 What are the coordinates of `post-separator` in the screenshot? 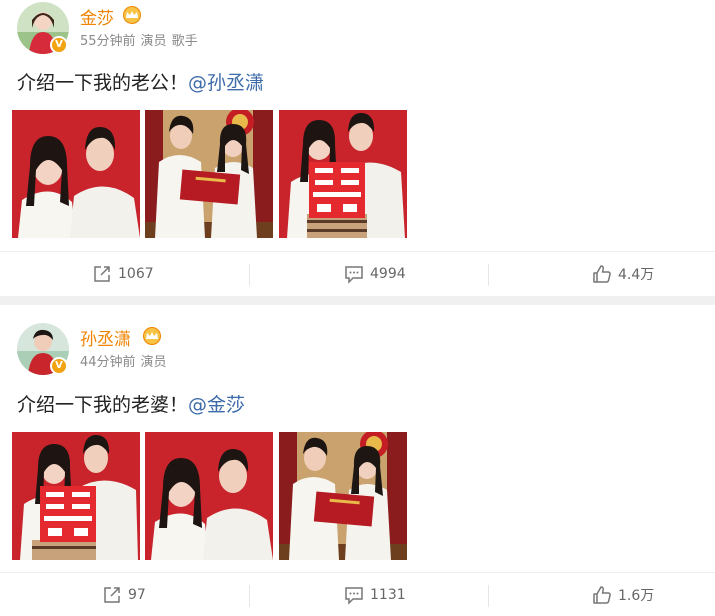 It's located at (357, 300).